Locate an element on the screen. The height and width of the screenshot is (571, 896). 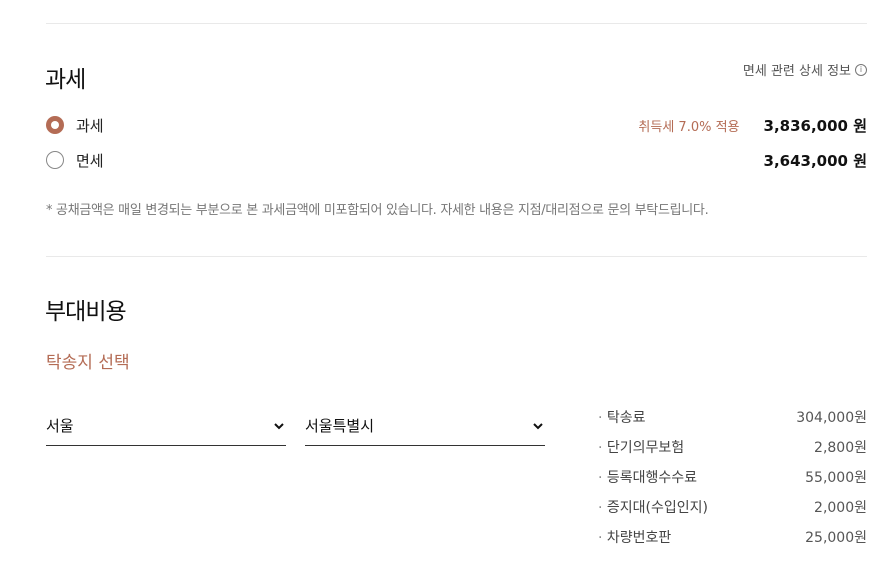
acquisition-tax-note: 취득세 7.0% 적용 is located at coordinates (689, 127).